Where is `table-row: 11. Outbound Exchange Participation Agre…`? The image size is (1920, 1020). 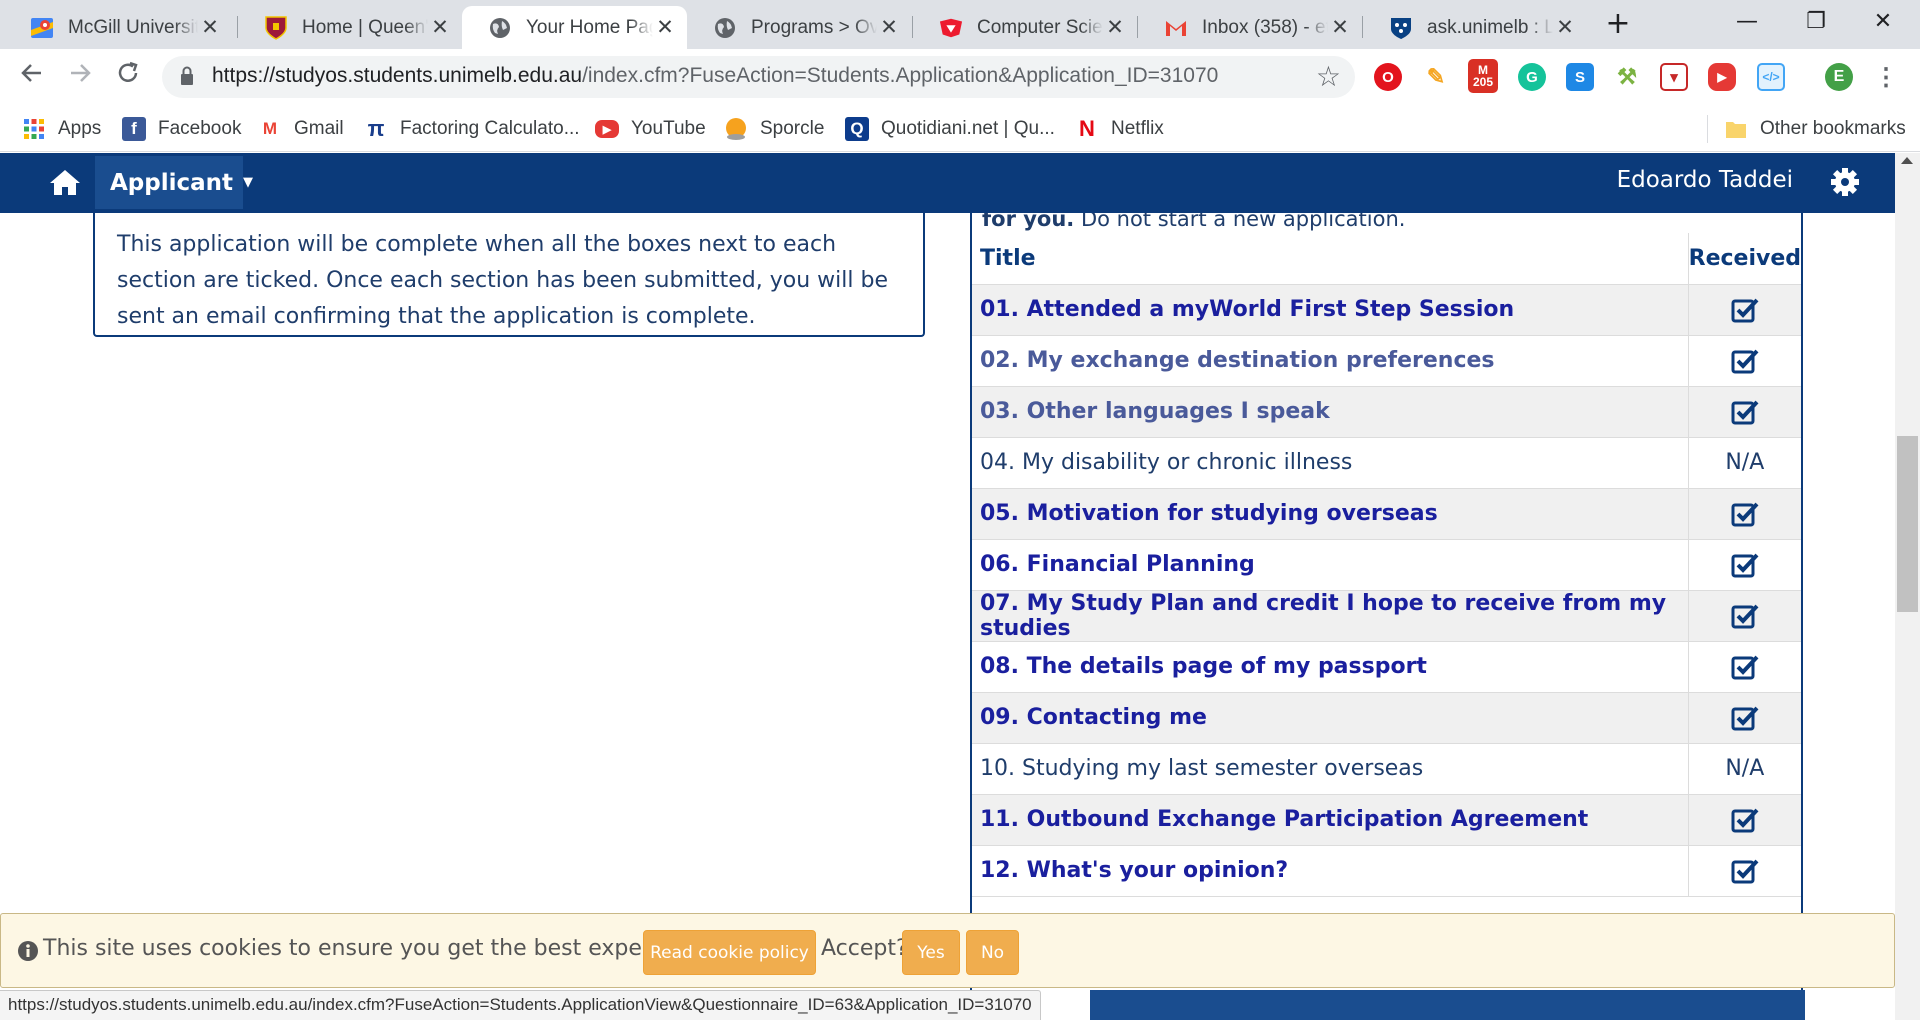 table-row: 11. Outbound Exchange Participation Agre… is located at coordinates (1386, 820).